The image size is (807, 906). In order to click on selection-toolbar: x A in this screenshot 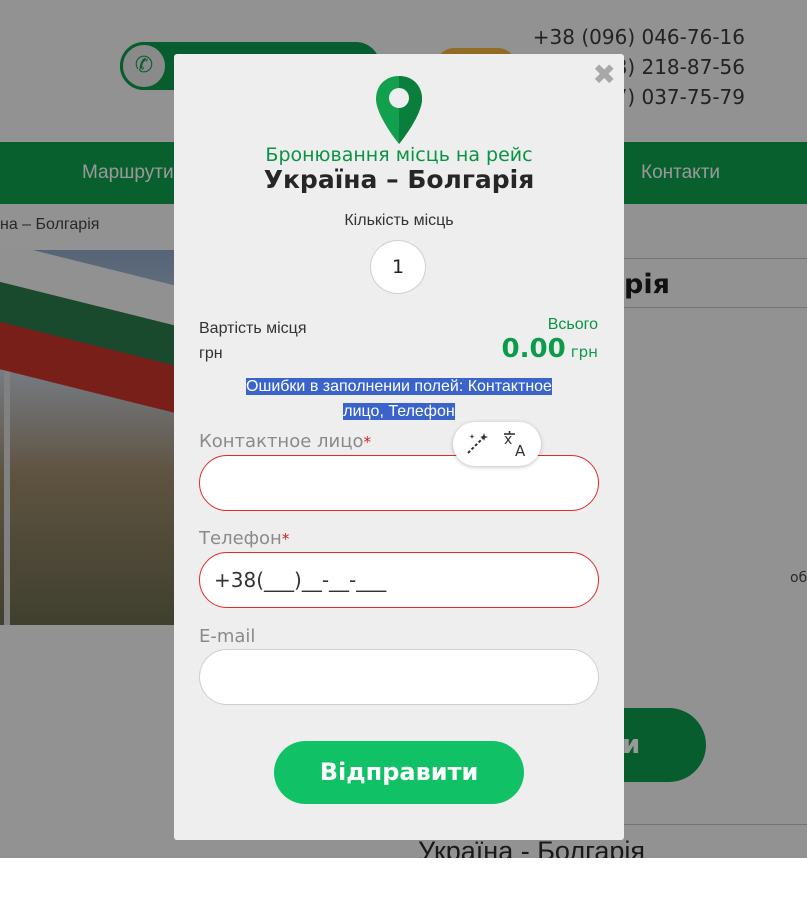, I will do `click(497, 444)`.